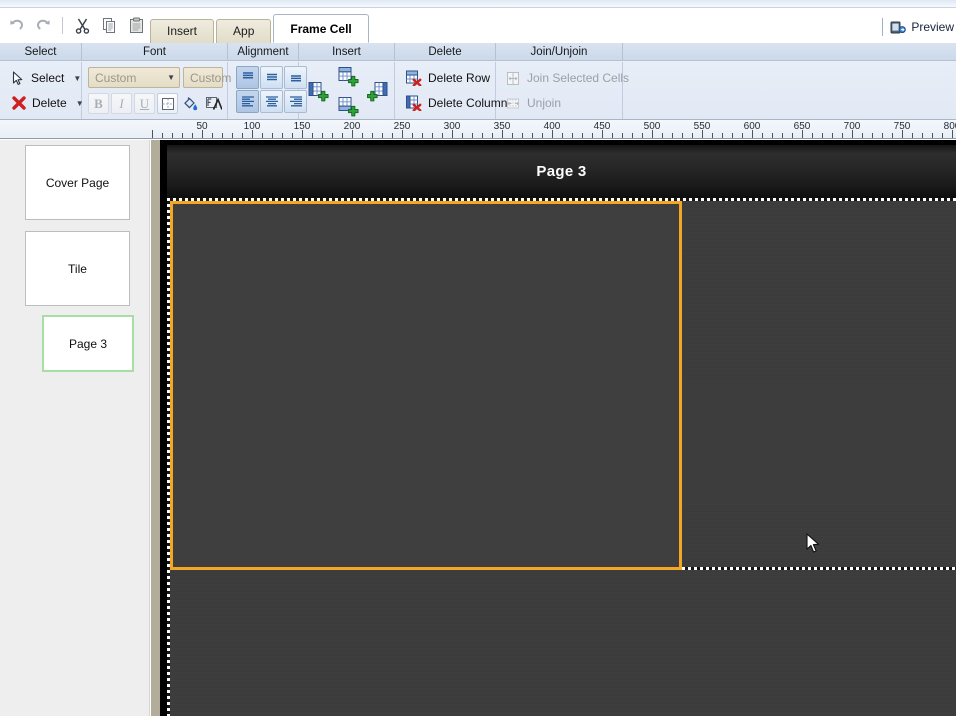  I want to click on align-middle-button, so click(271, 77).